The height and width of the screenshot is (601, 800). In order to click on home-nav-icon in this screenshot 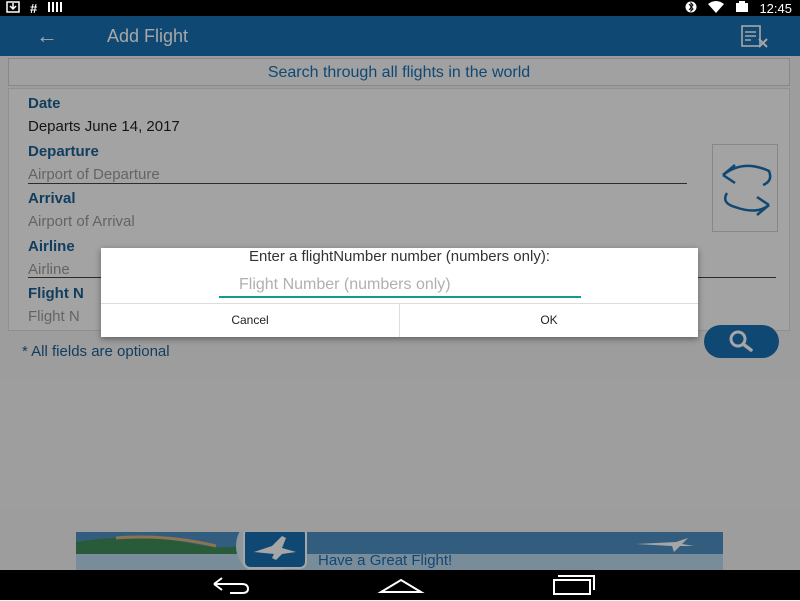, I will do `click(401, 587)`.